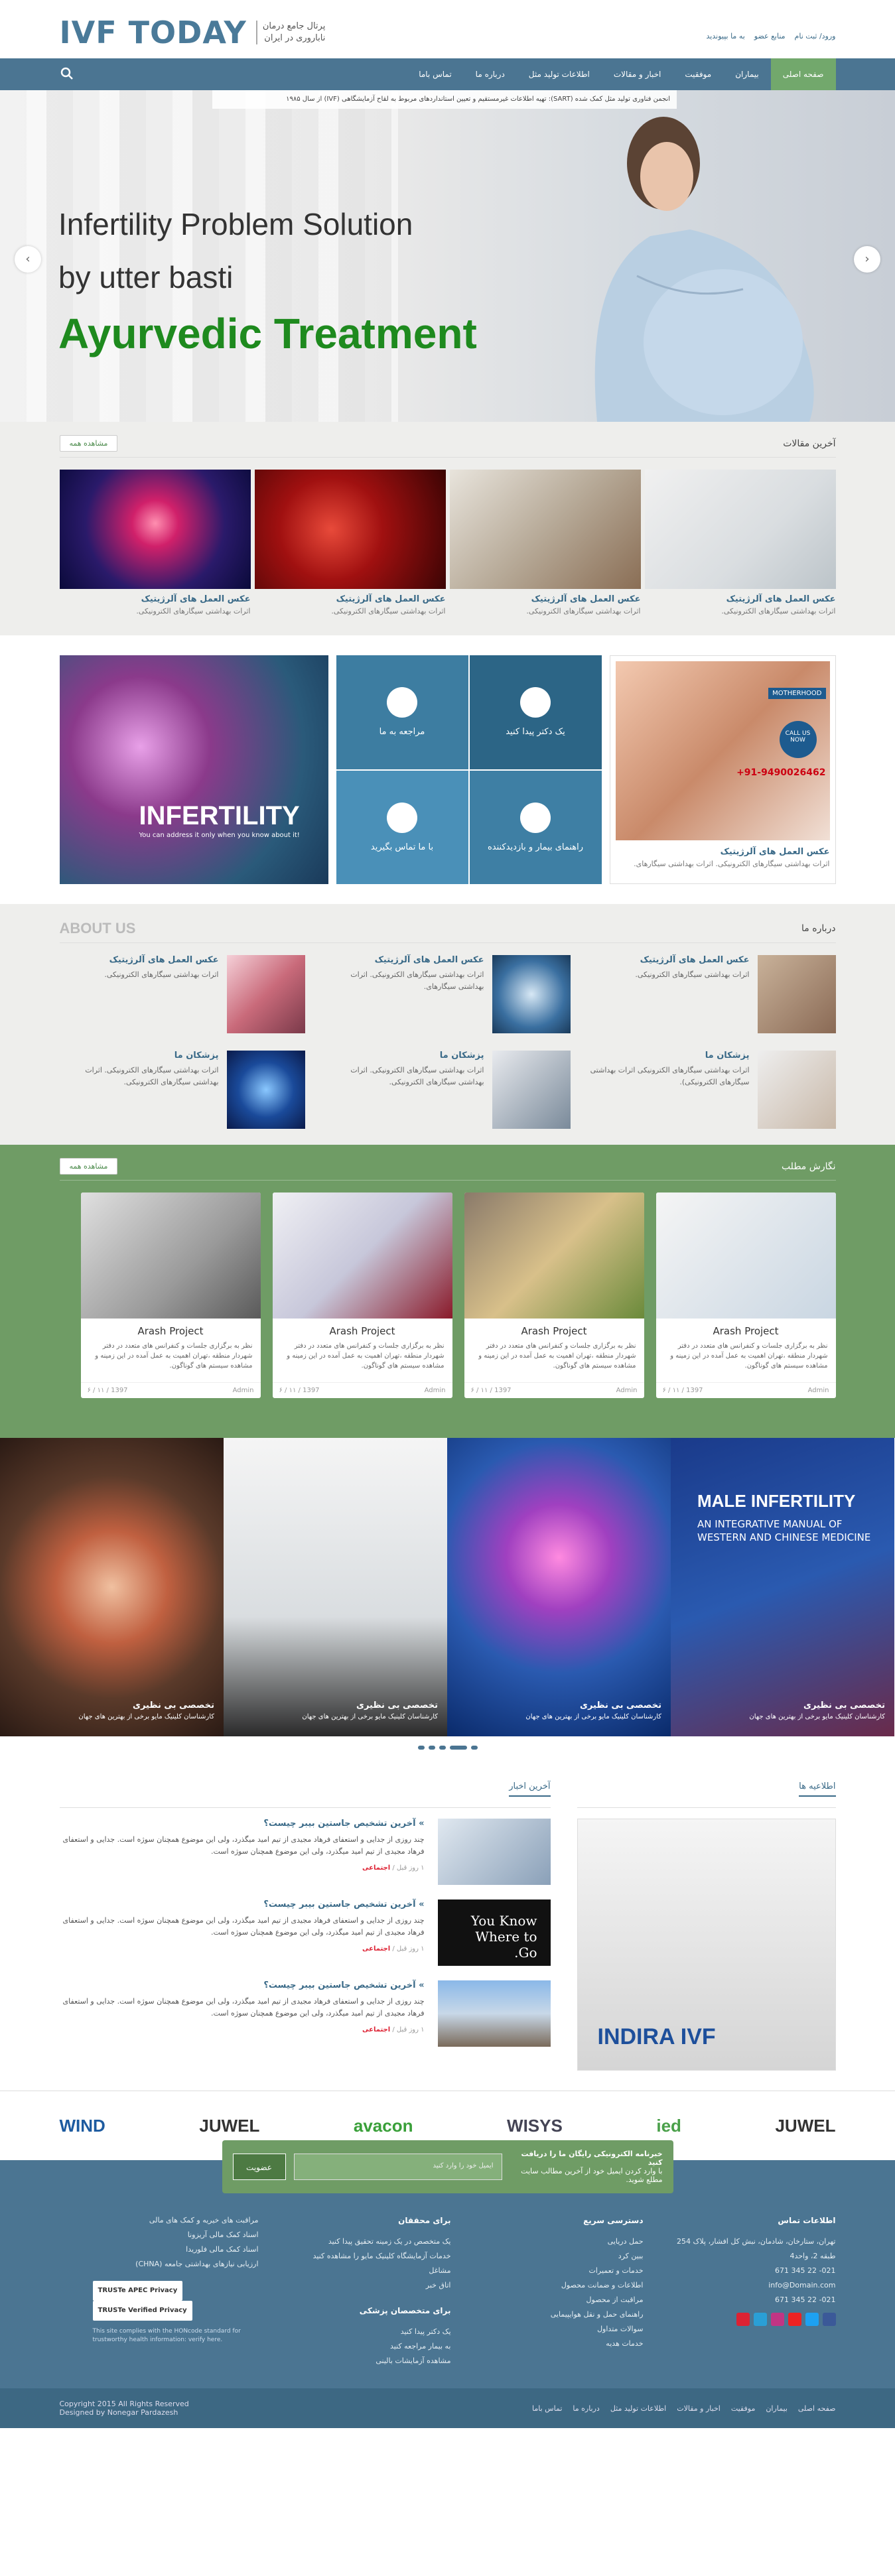  What do you see at coordinates (561, 2286) in the screenshot?
I see `footer-link: اطلاعات و ضمانت محصول` at bounding box center [561, 2286].